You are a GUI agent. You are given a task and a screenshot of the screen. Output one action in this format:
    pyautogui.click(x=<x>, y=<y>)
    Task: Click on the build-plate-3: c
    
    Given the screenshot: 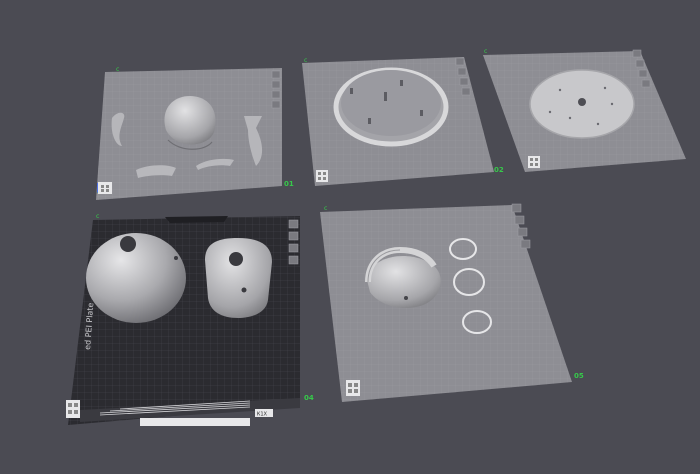 What is the action you would take?
    pyautogui.click(x=584, y=110)
    